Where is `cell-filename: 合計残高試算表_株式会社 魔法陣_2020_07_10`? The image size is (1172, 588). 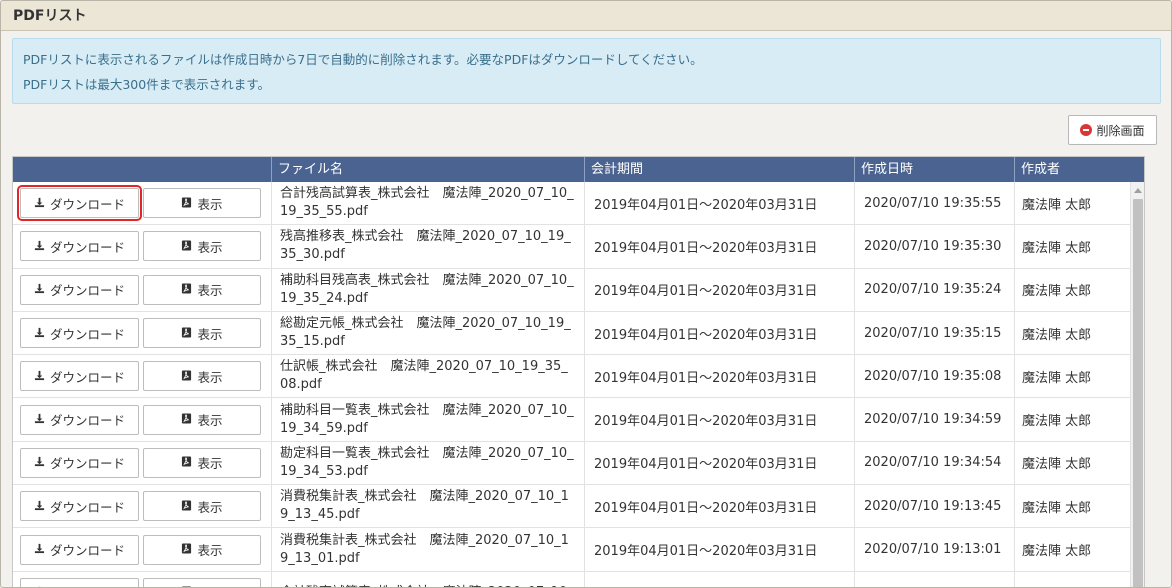
cell-filename: 合計残高試算表_株式会社 魔法陣_2020_07_10 is located at coordinates (428, 579).